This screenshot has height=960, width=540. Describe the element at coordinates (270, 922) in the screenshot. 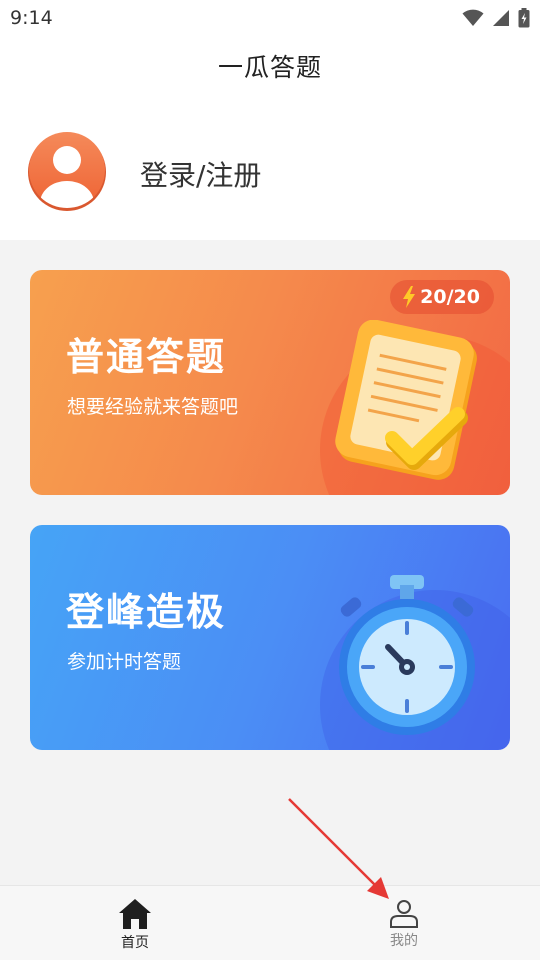

I see `bottom-nav: 首页 我的` at that location.